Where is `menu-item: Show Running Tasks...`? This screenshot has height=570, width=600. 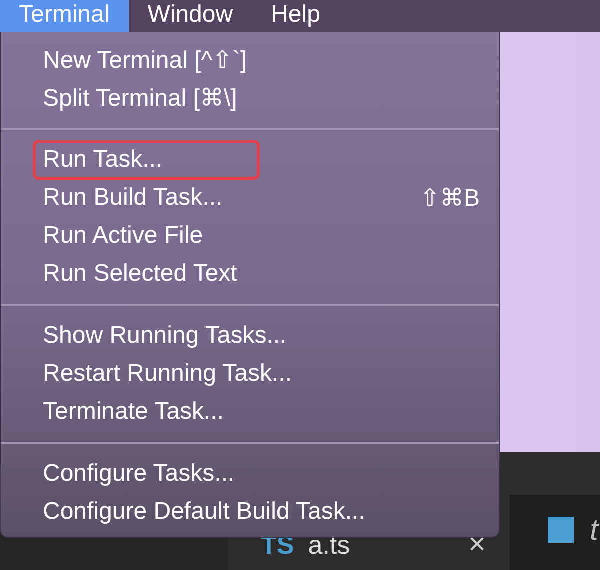
menu-item: Show Running Tasks... is located at coordinates (250, 336).